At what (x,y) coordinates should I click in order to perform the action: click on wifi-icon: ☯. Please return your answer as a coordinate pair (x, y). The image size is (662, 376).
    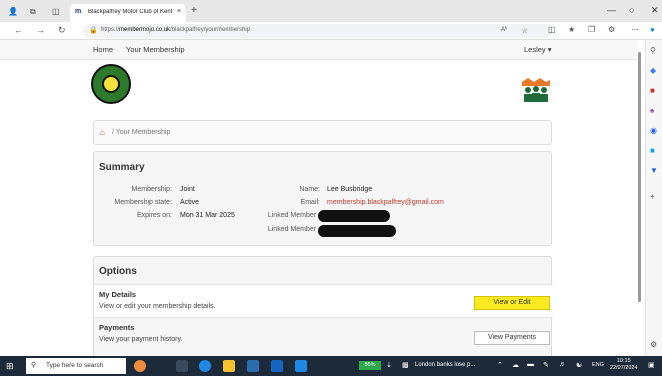
    Looking at the image, I should click on (579, 365).